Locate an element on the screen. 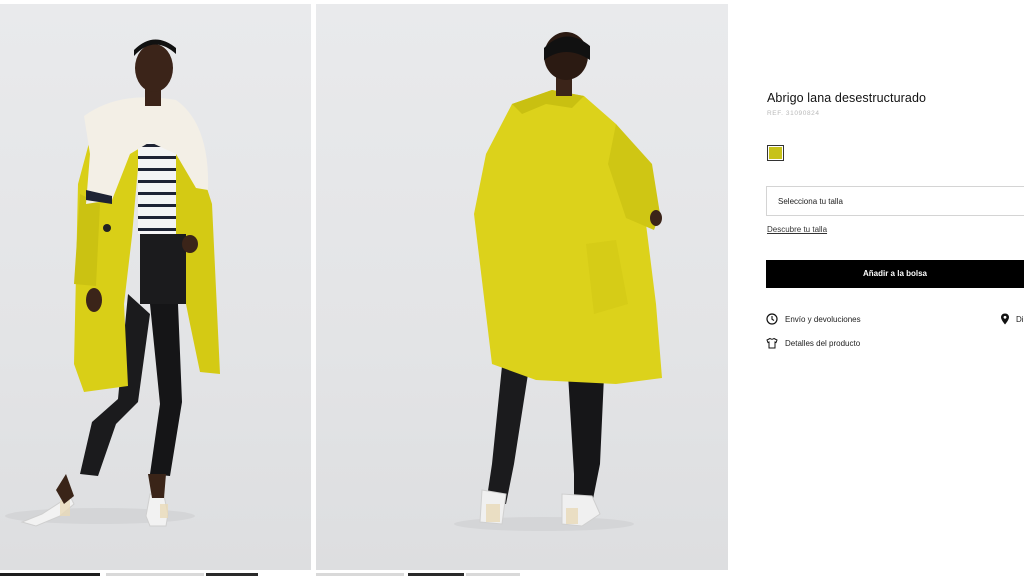 The width and height of the screenshot is (1024, 576). add-to-bag-label: Añadir a la bolsa is located at coordinates (895, 273).